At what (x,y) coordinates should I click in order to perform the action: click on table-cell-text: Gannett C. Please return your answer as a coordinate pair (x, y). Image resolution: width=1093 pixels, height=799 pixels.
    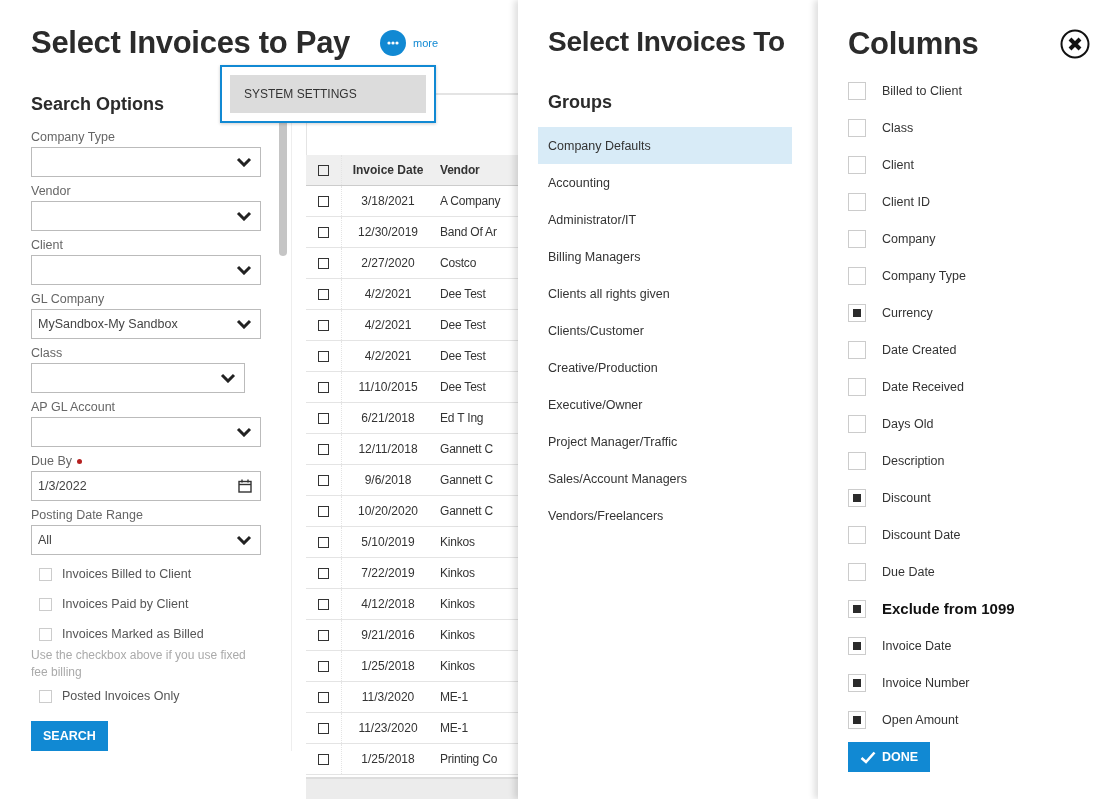
    Looking at the image, I should click on (466, 449).